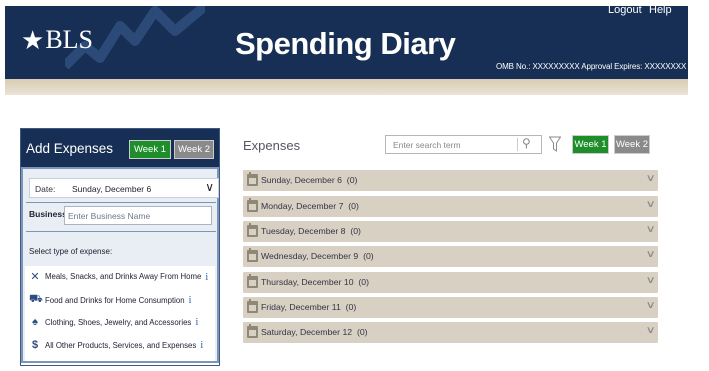  I want to click on expense-type-food-home: ⛟ Food and Drinks for Home Consumption i, so click(110, 300).